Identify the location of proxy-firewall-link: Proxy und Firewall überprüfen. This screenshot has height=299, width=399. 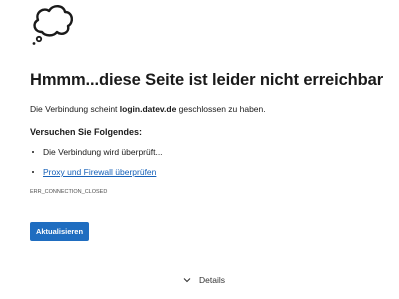
(99, 172).